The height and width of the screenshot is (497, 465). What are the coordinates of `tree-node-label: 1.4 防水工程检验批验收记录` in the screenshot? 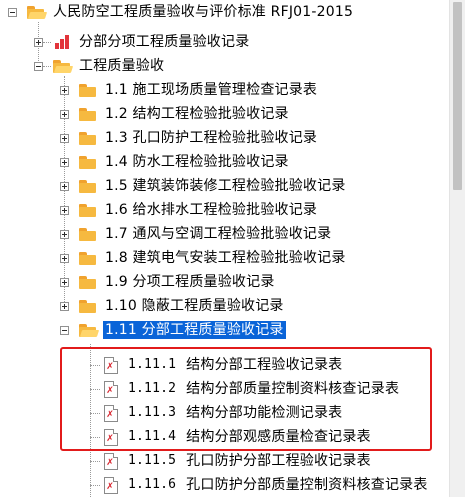 It's located at (197, 162).